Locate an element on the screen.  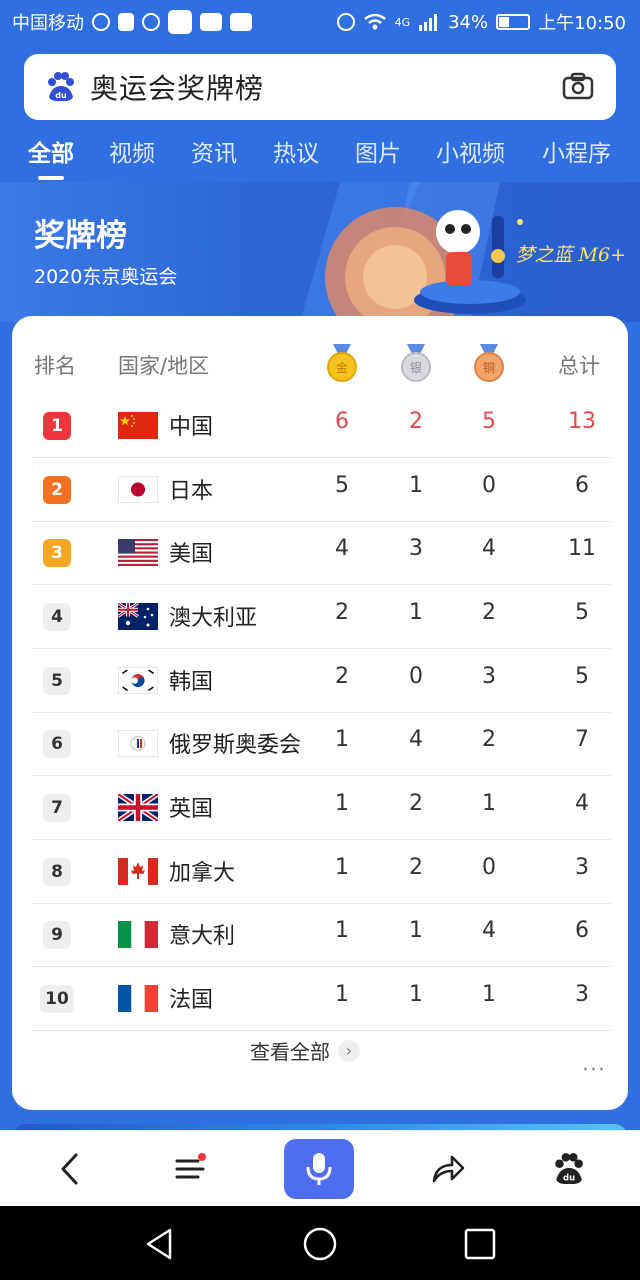
back-button is located at coordinates (70, 1169).